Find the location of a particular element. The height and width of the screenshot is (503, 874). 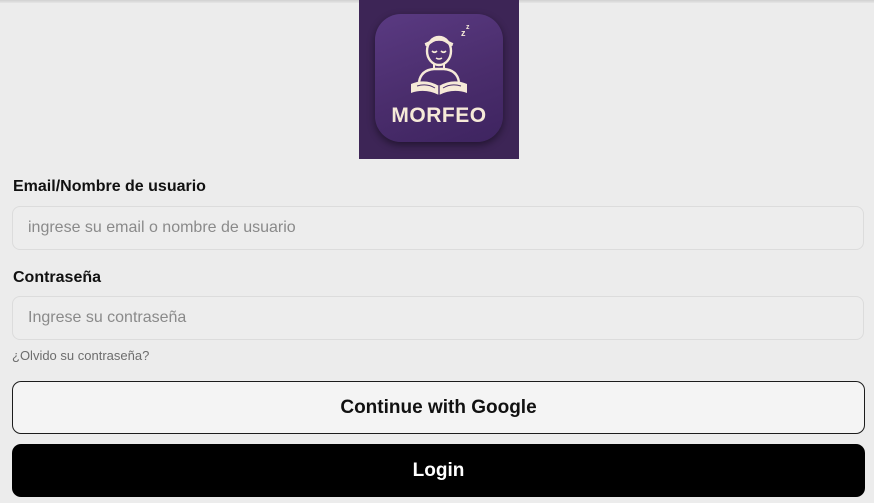

svg-text: z is located at coordinates (468, 27).